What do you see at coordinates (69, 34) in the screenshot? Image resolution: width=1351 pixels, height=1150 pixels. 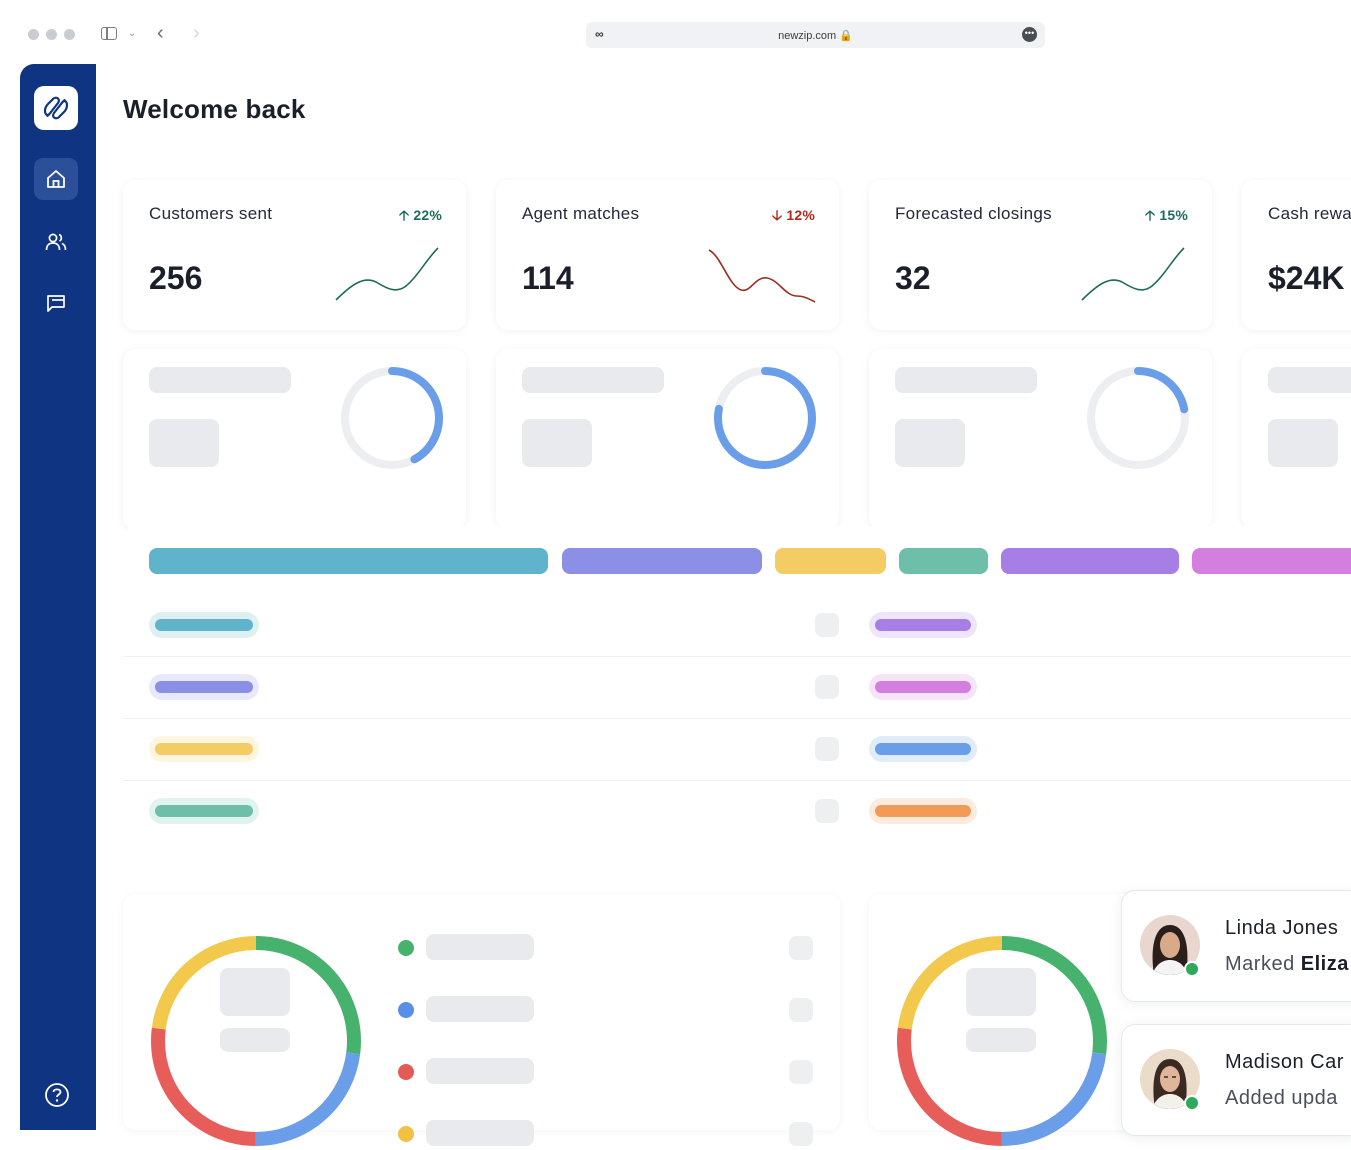 I see `maximize-window-dot` at bounding box center [69, 34].